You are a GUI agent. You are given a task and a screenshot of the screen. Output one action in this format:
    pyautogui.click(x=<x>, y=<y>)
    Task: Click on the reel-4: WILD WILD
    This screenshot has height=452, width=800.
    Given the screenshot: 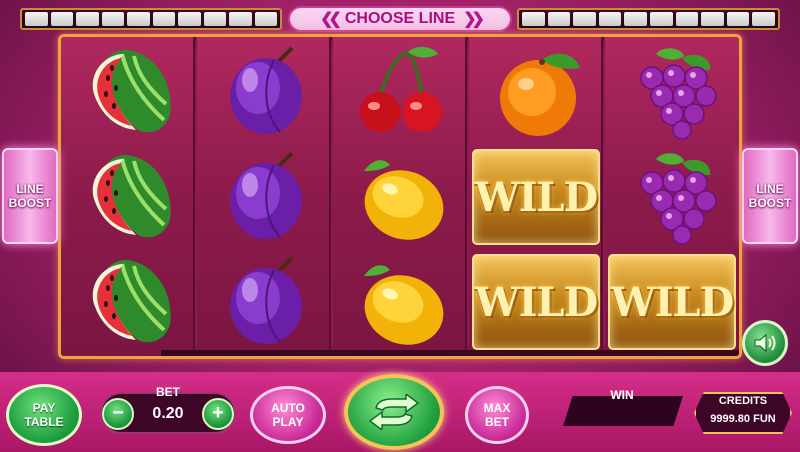 What is the action you would take?
    pyautogui.click(x=536, y=196)
    